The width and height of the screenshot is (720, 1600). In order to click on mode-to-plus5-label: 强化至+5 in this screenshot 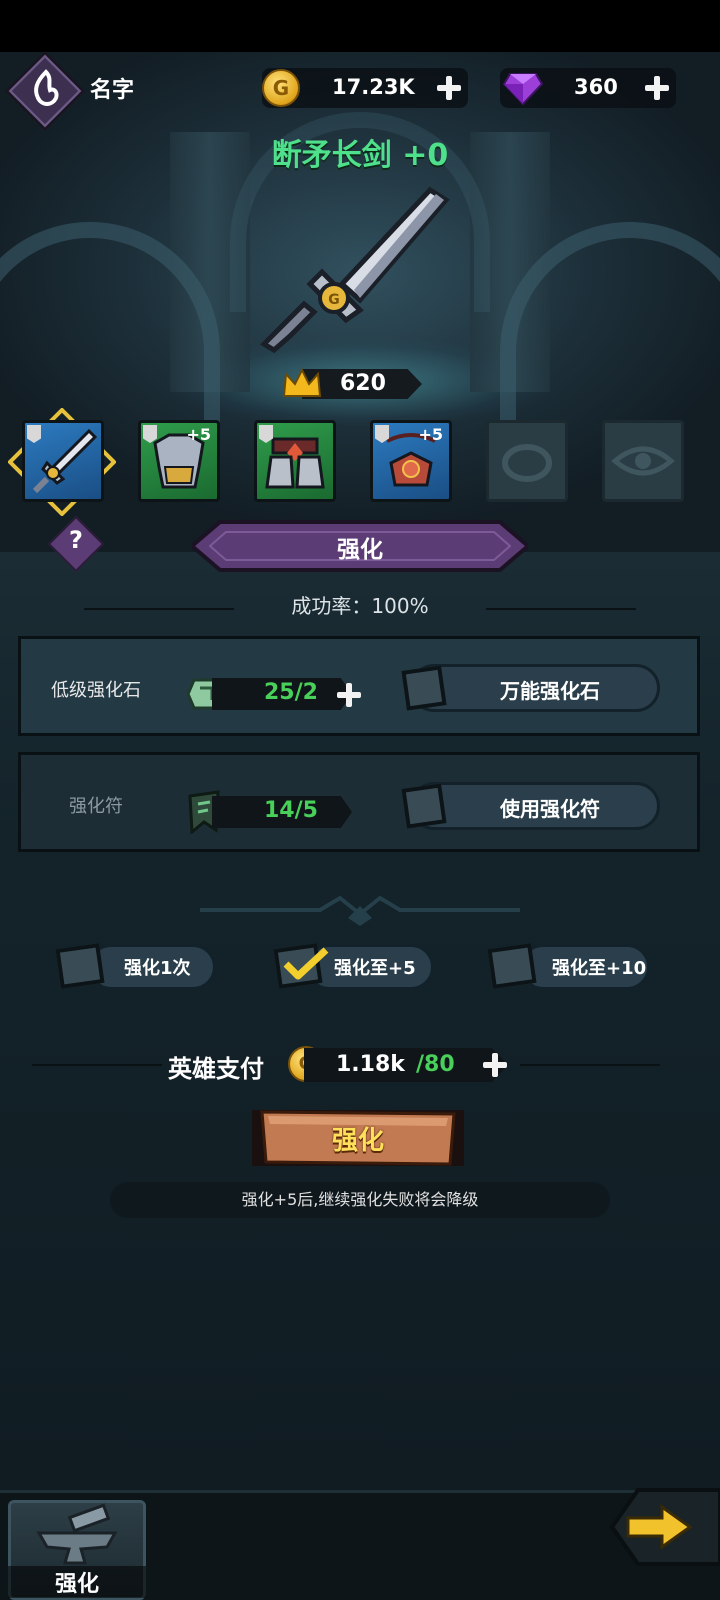, I will do `click(375, 968)`.